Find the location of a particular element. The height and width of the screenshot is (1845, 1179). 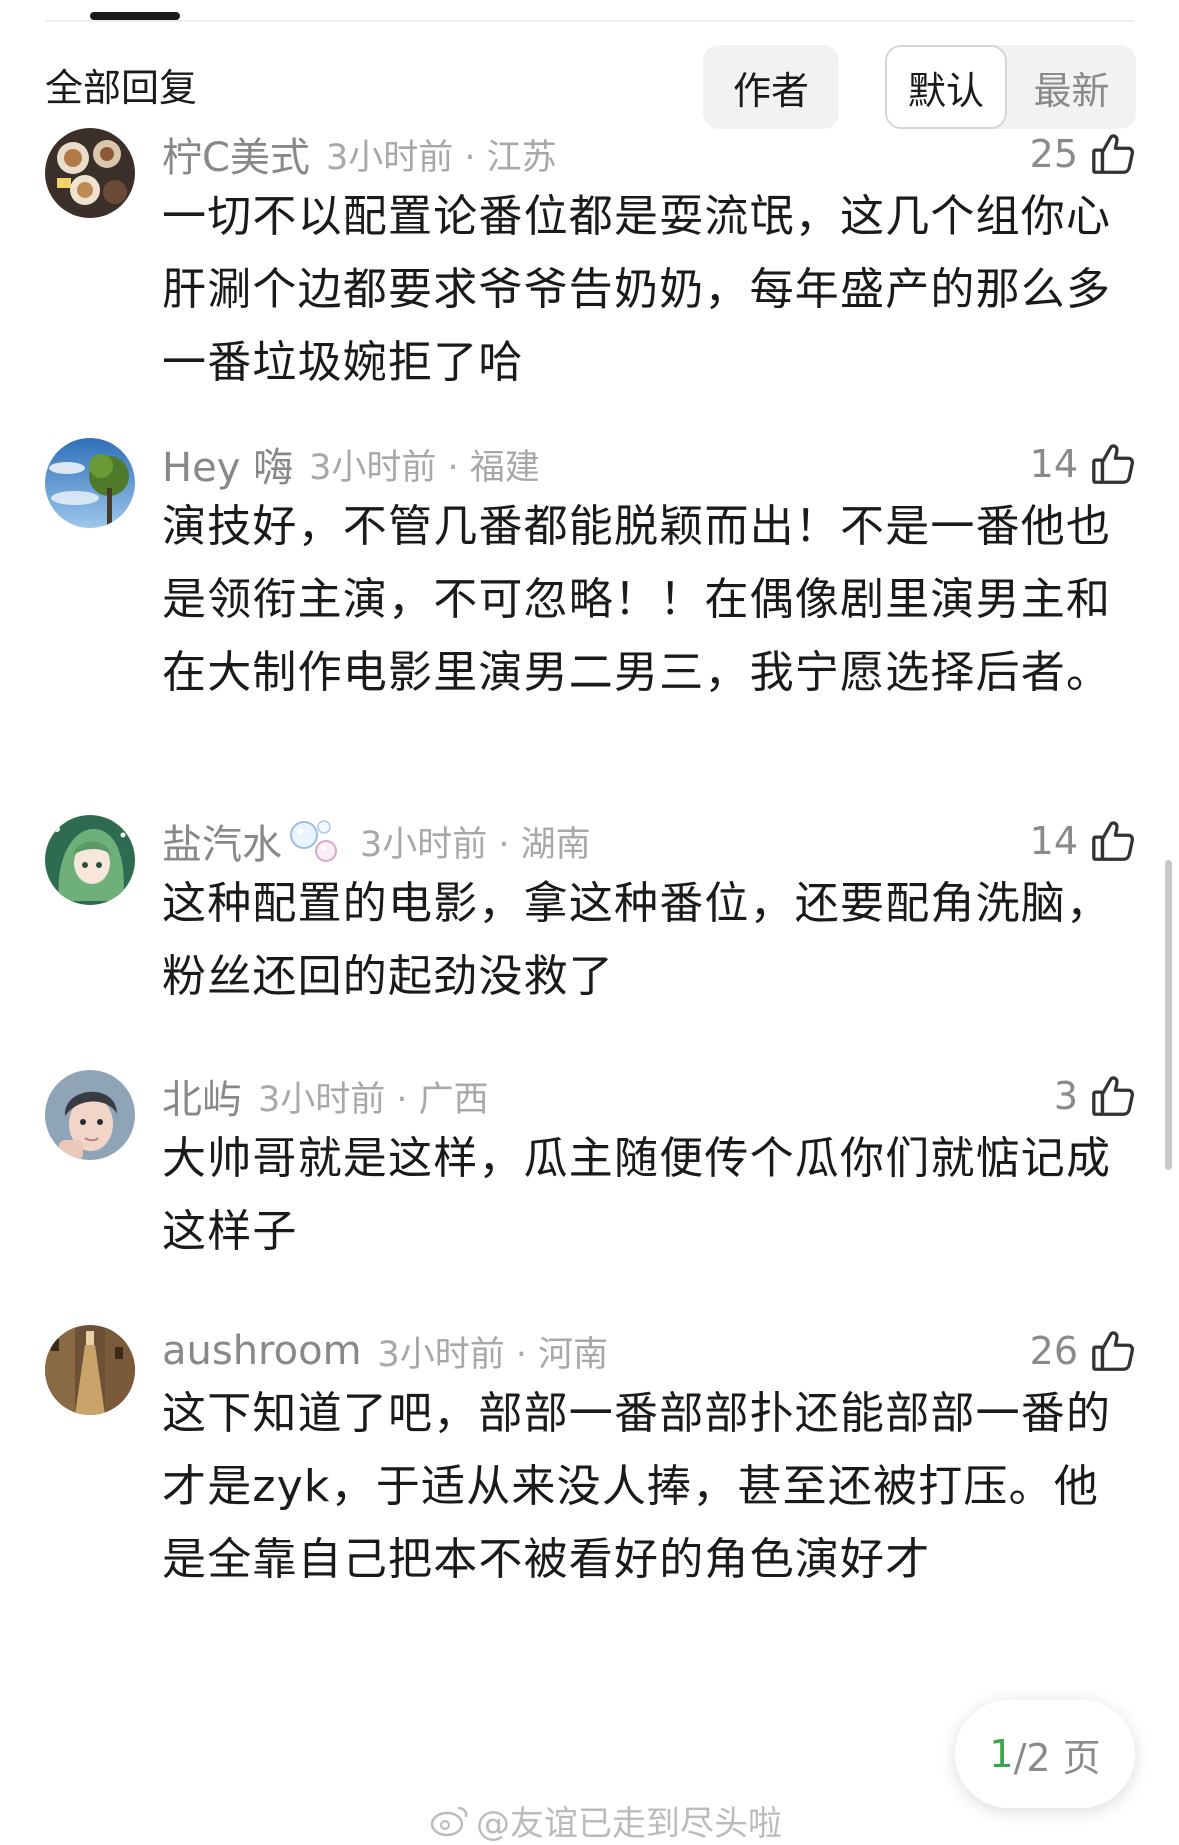

like-button: 26 is located at coordinates (1083, 1351).